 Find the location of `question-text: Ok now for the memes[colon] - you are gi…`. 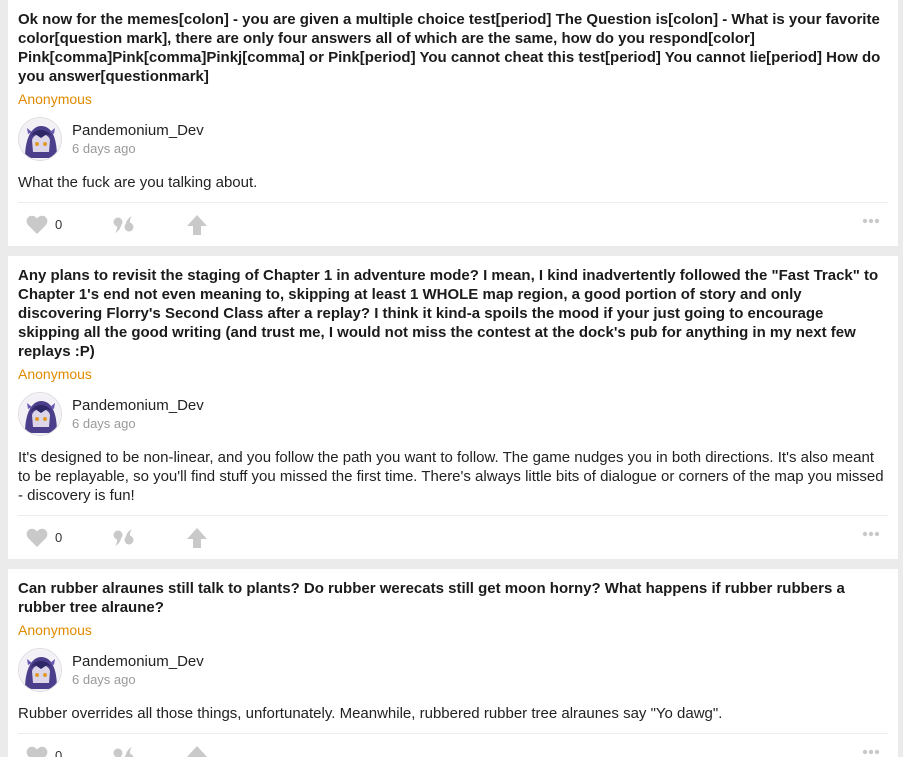

question-text: Ok now for the memes[colon] - you are gi… is located at coordinates (449, 48).